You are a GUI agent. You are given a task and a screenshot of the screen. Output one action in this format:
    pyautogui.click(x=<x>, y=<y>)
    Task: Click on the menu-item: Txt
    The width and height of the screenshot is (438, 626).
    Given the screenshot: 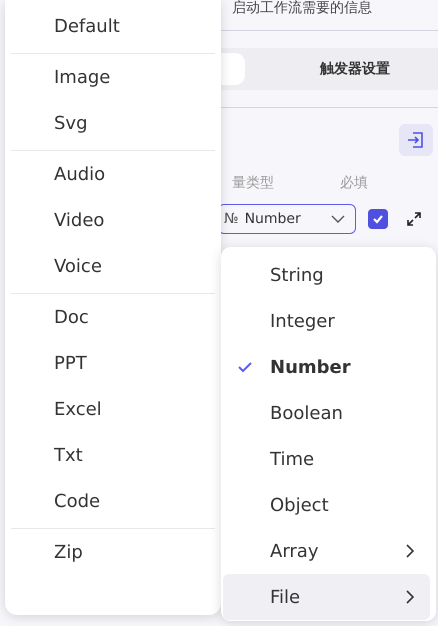 What is the action you would take?
    pyautogui.click(x=113, y=456)
    